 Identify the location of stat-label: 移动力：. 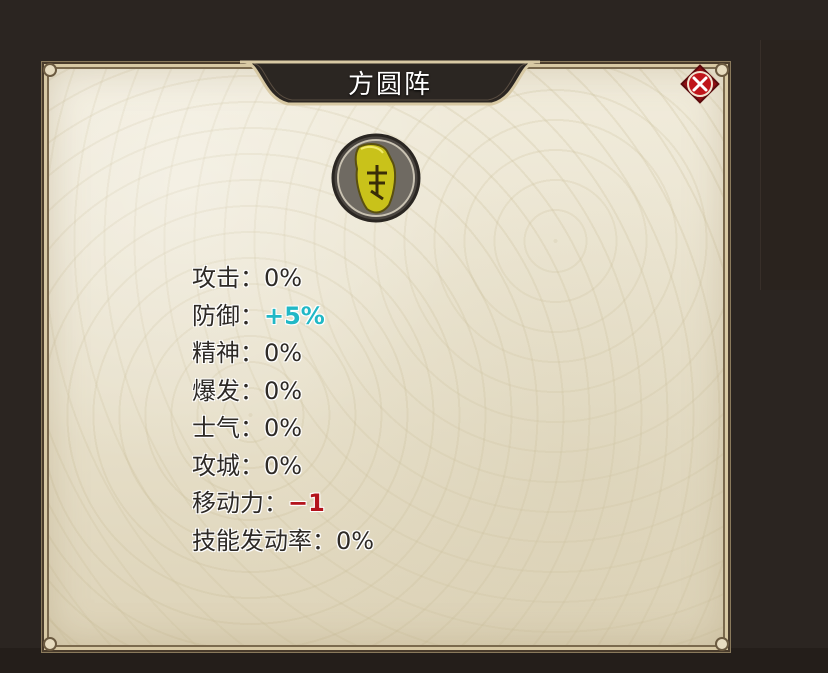
(240, 503).